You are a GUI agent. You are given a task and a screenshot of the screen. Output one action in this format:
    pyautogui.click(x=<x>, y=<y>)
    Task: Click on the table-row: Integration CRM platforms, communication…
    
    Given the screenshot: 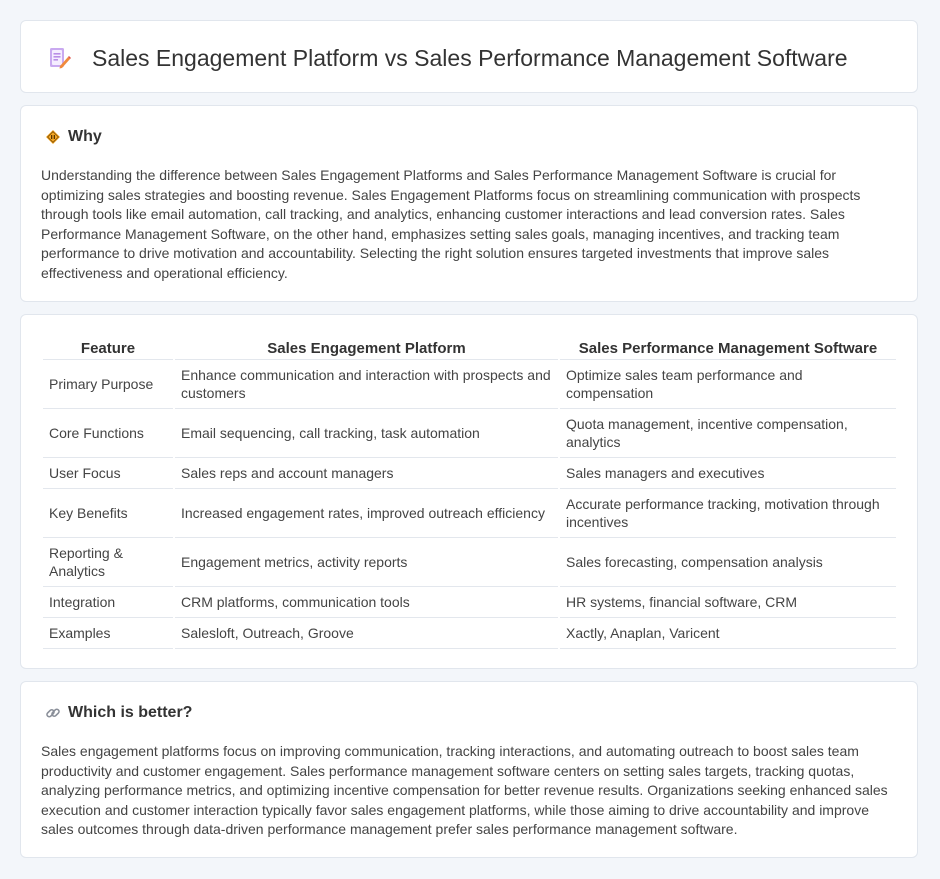 What is the action you would take?
    pyautogui.click(x=469, y=602)
    